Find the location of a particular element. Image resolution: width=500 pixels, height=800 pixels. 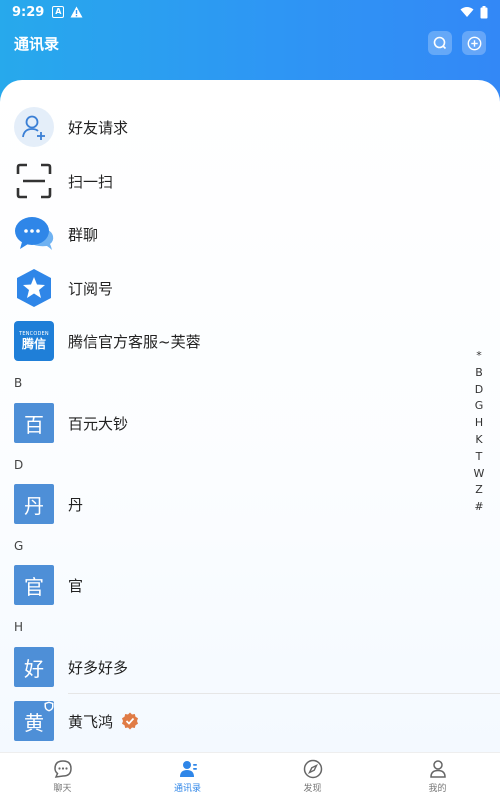

tab-contacts: 通讯录 is located at coordinates (187, 776).